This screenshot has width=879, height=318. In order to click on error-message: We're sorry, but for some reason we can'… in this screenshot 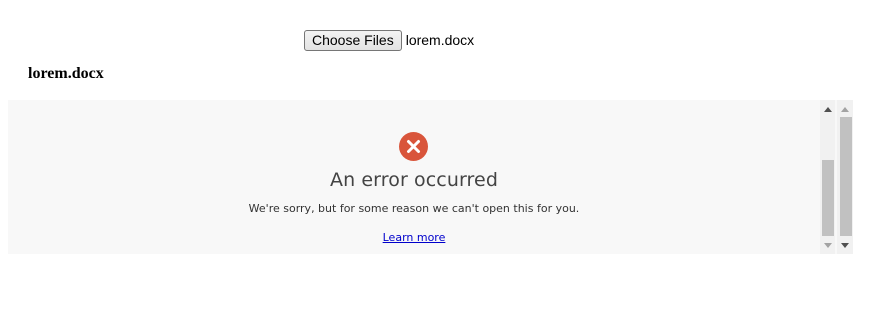, I will do `click(414, 208)`.